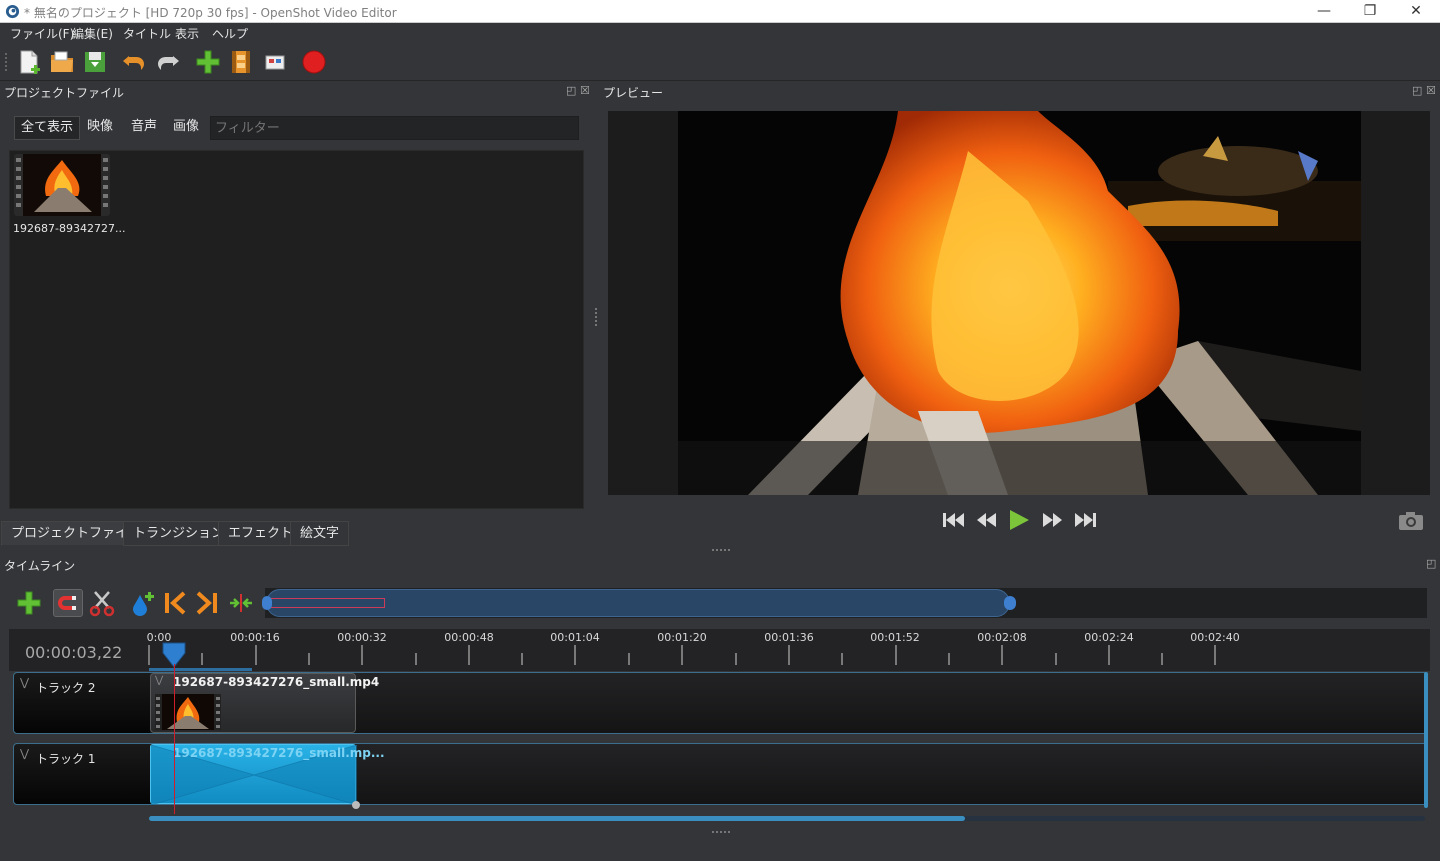  I want to click on track-name: トラック 1, so click(66, 759).